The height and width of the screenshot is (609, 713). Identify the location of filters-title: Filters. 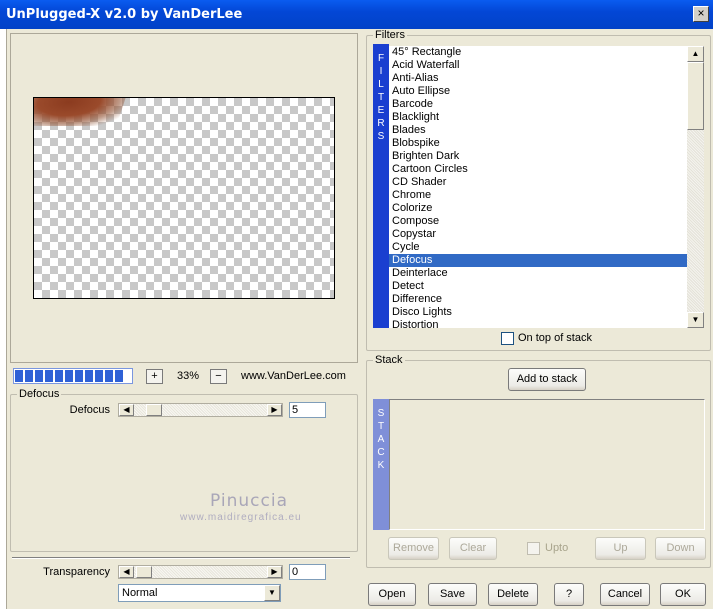
(390, 35).